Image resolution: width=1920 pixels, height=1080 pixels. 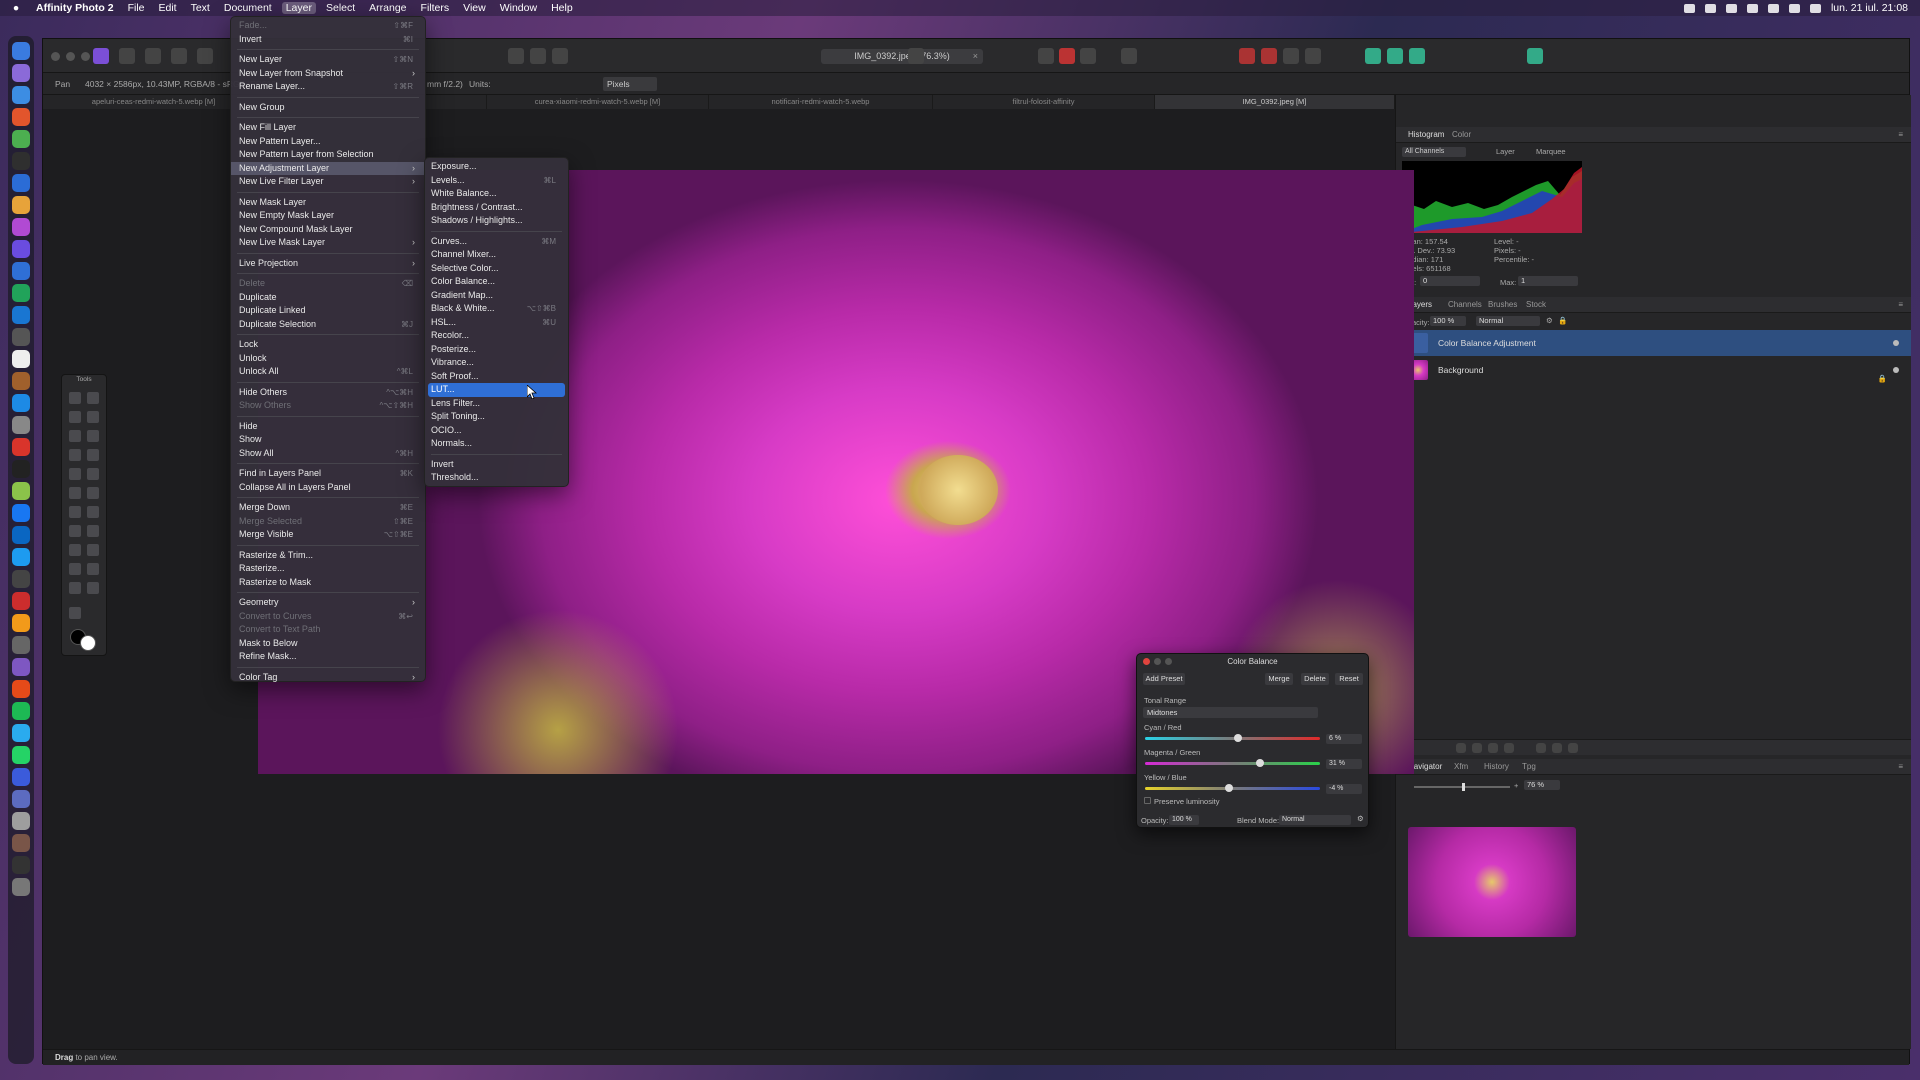 I want to click on gradient-tool-icon, so click(x=93, y=474).